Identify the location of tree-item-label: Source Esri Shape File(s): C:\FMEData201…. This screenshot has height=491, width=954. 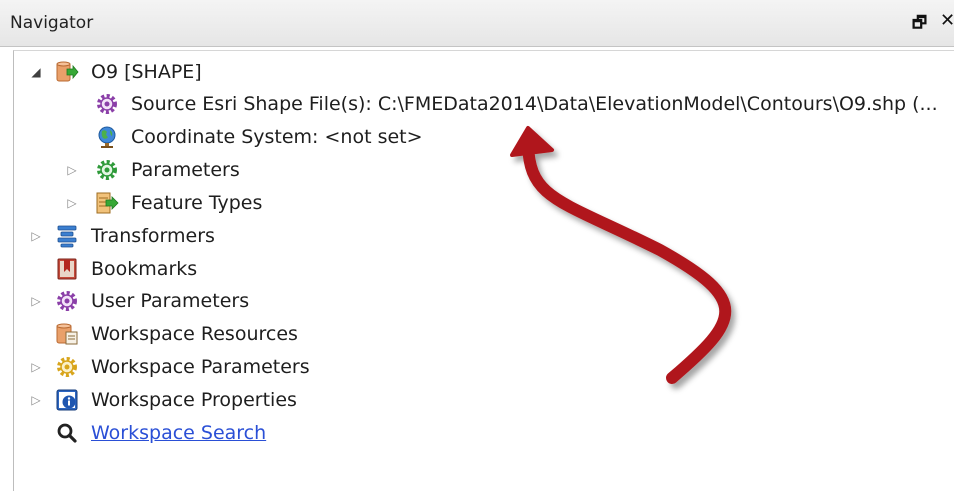
(534, 104).